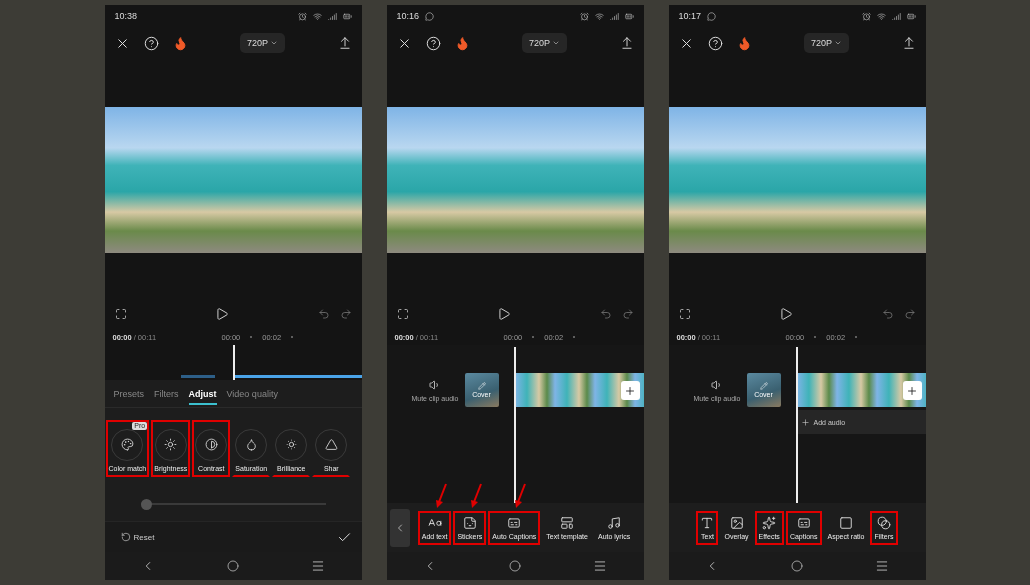 This screenshot has width=1030, height=585. Describe the element at coordinates (707, 522) in the screenshot. I see `text-icon` at that location.